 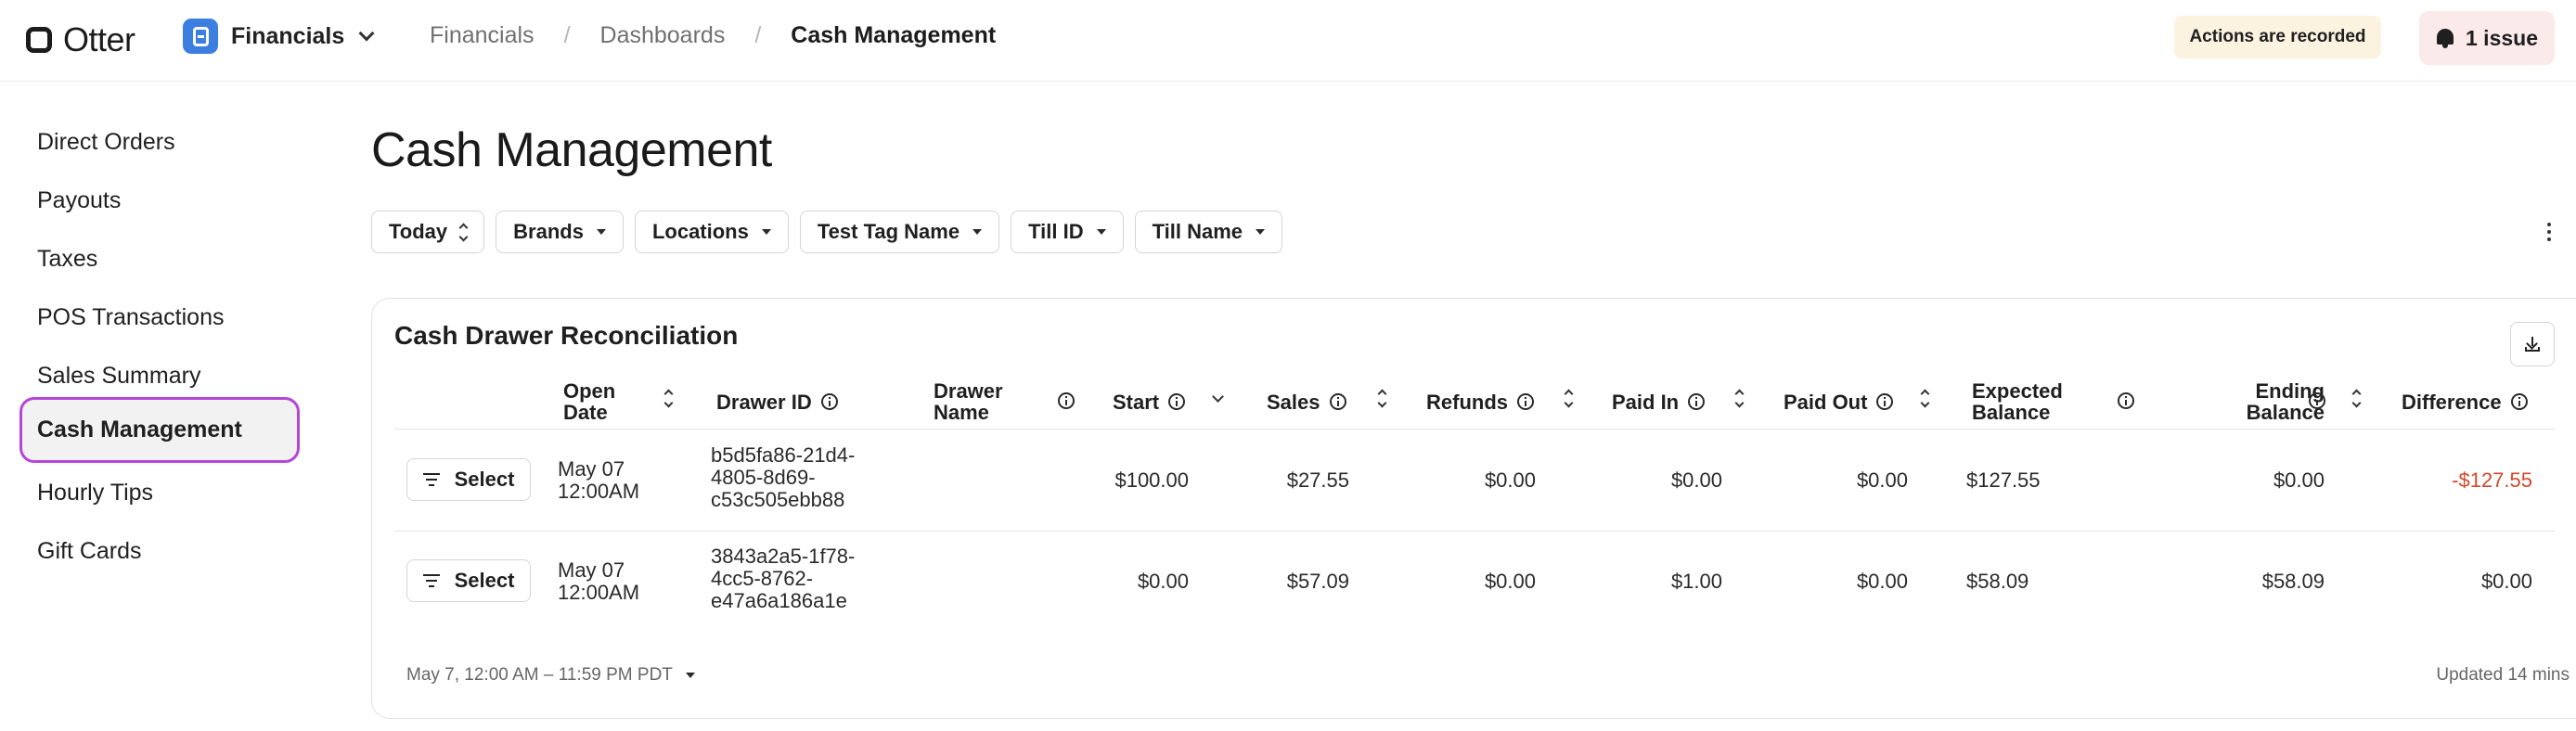 I want to click on cell-expected-balance: $58.09, so click(x=1997, y=581).